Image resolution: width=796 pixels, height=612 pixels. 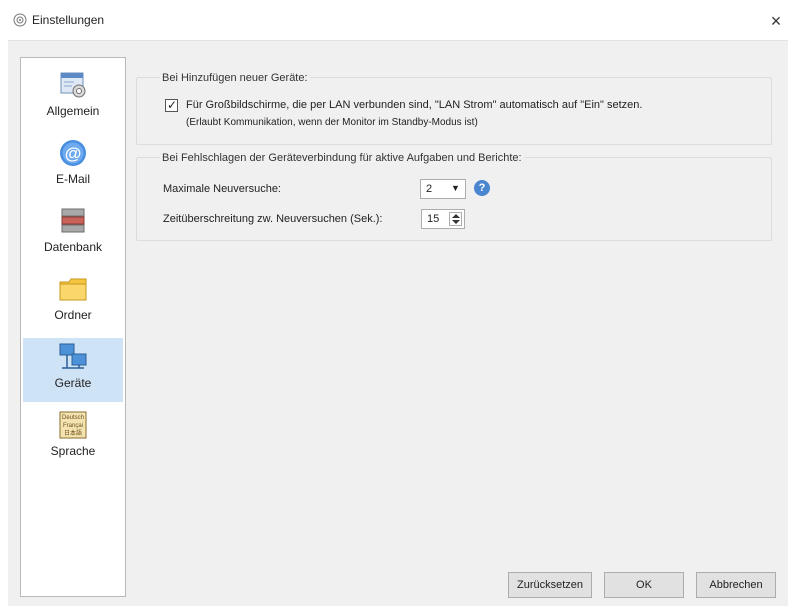 What do you see at coordinates (443, 189) in the screenshot?
I see `max-retries-select: 2 ▼` at bounding box center [443, 189].